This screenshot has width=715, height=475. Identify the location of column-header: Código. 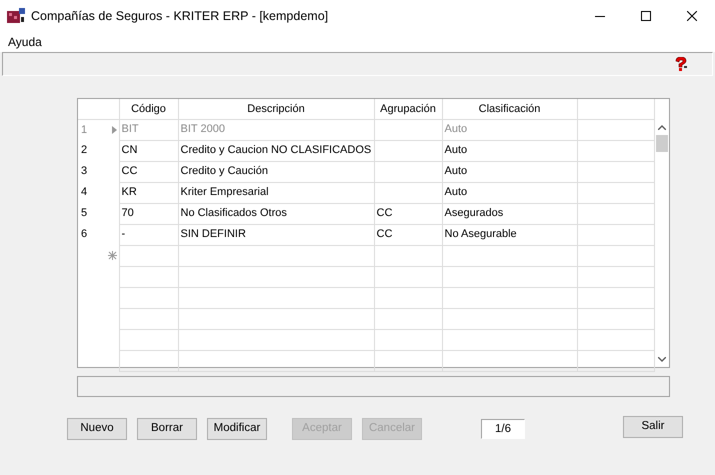
(148, 109).